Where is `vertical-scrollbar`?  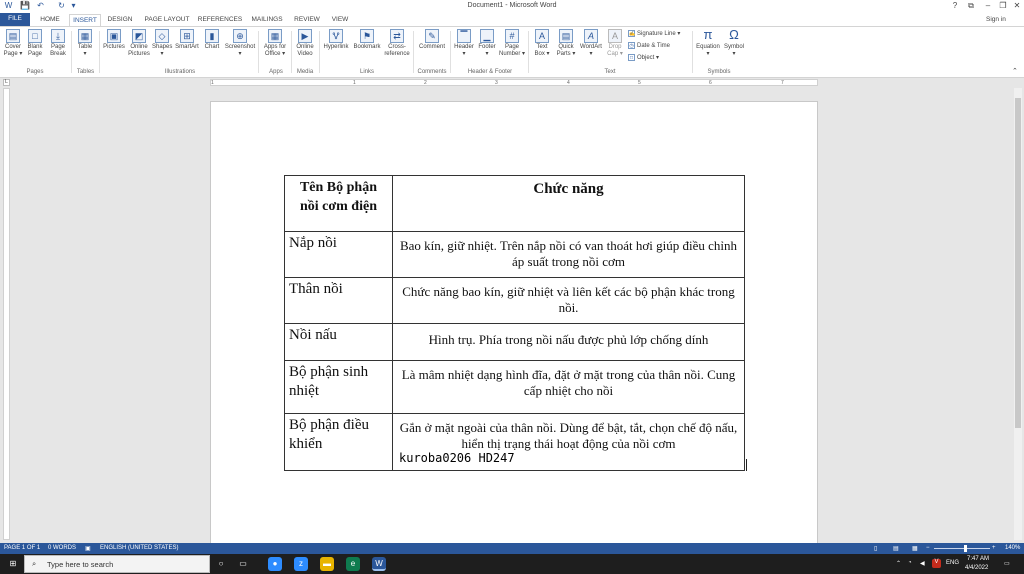 vertical-scrollbar is located at coordinates (1018, 314).